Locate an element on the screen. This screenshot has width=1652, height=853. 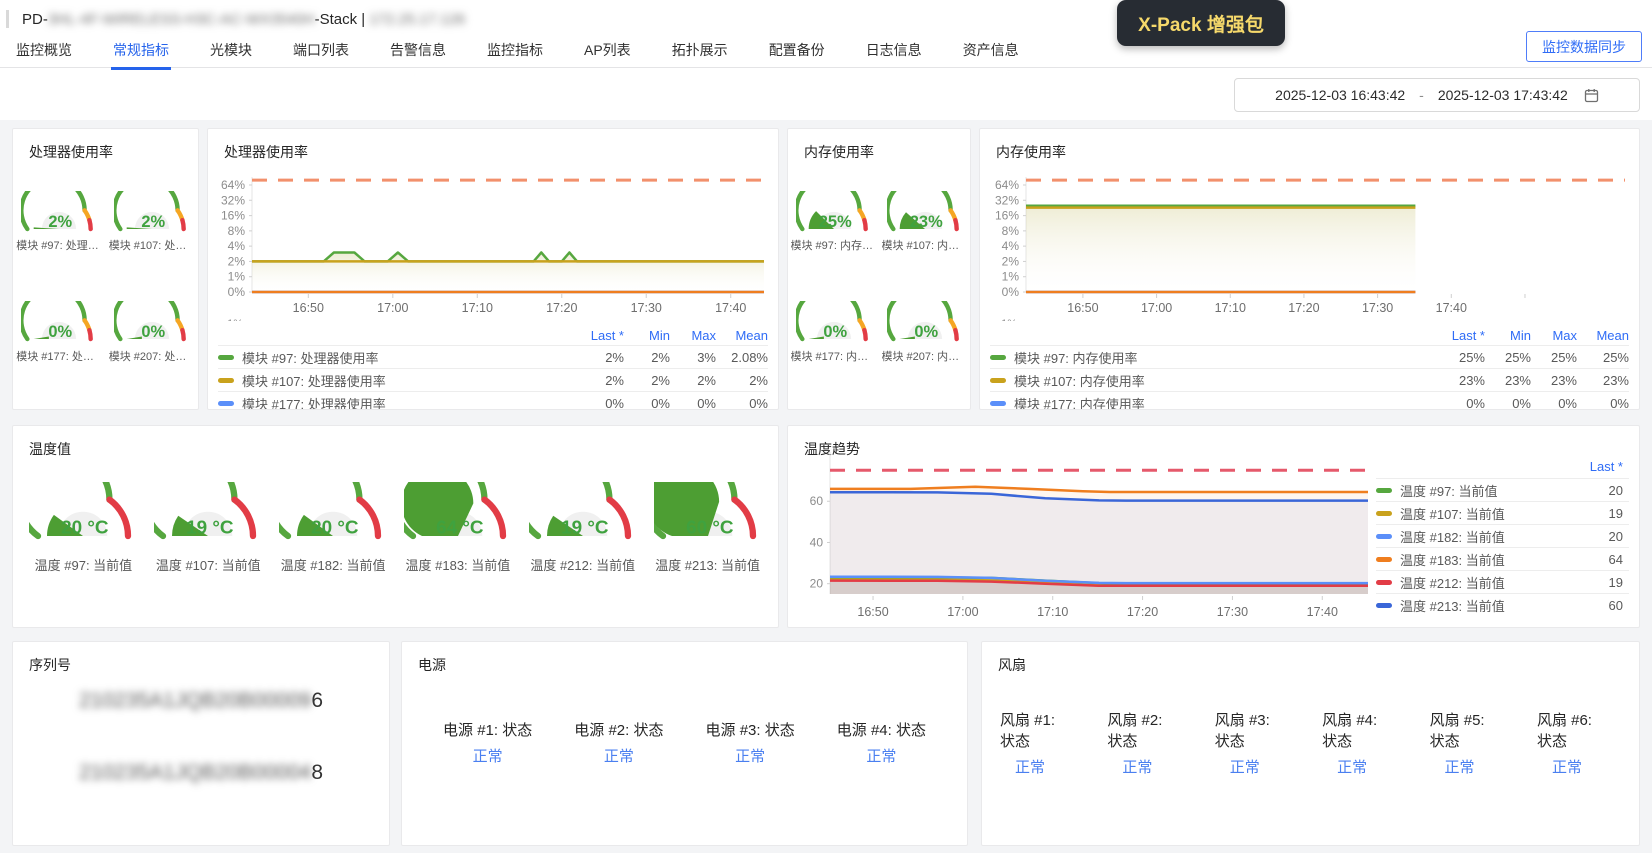
fan-label: 风扇 #3: is located at coordinates (1242, 720).